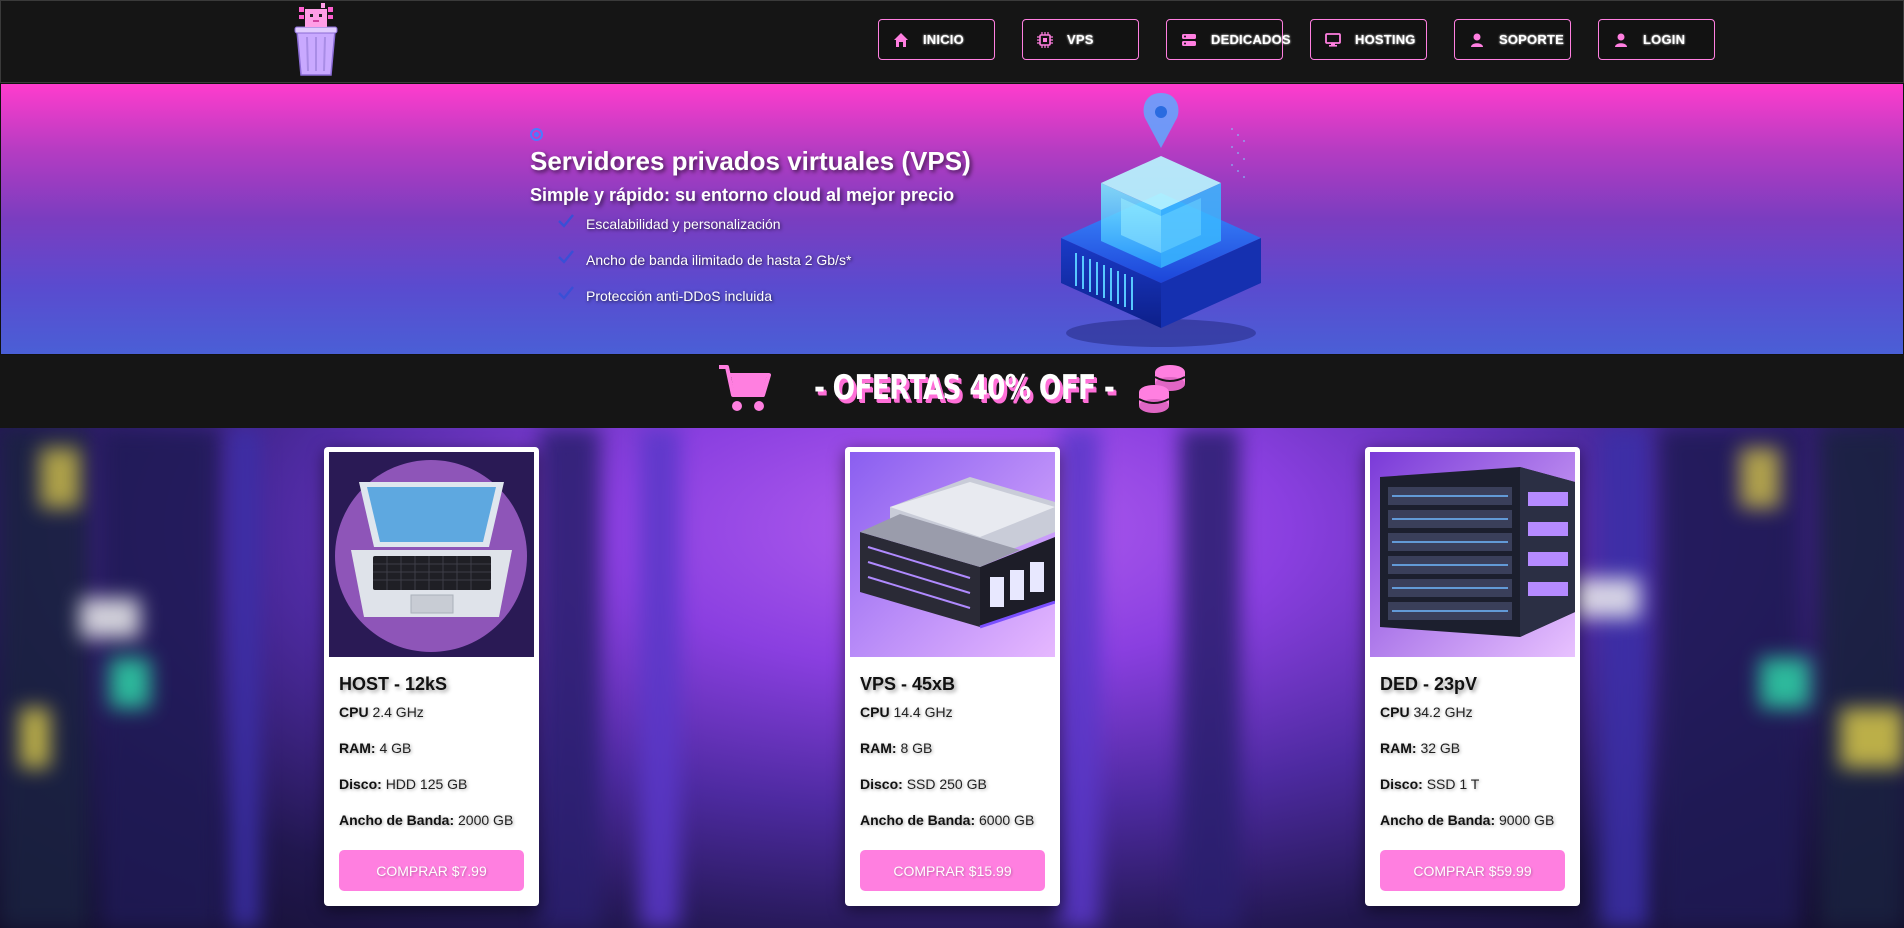 This screenshot has width=1904, height=928. I want to click on nav-login-button: LOGIN, so click(1656, 39).